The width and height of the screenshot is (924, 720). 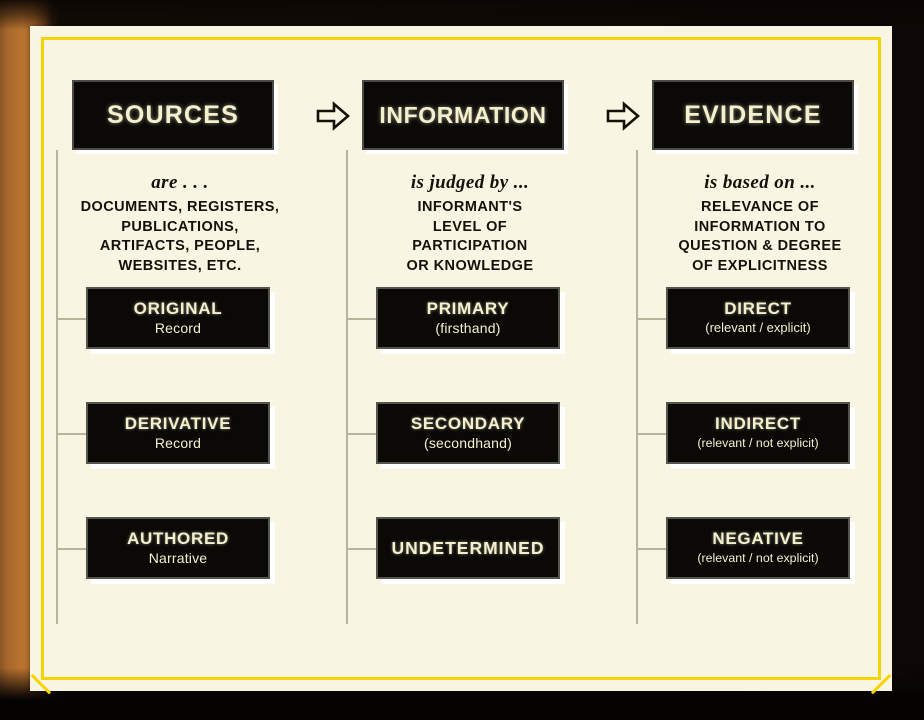 I want to click on item-title: PRIMARY, so click(x=468, y=308).